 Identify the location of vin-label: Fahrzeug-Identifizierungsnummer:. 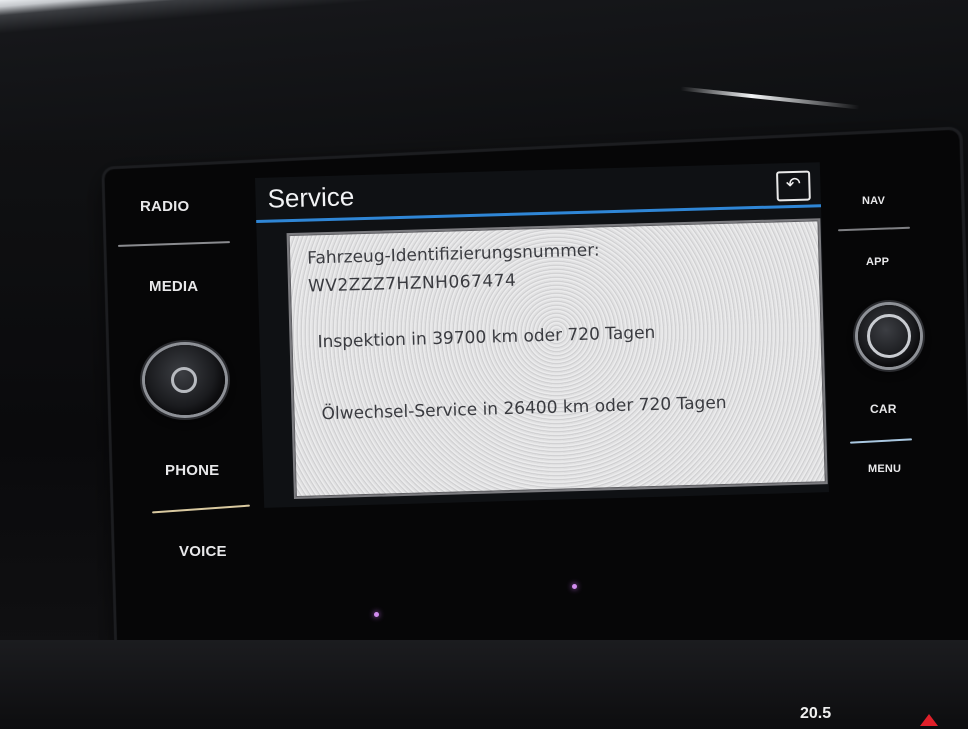
(453, 254).